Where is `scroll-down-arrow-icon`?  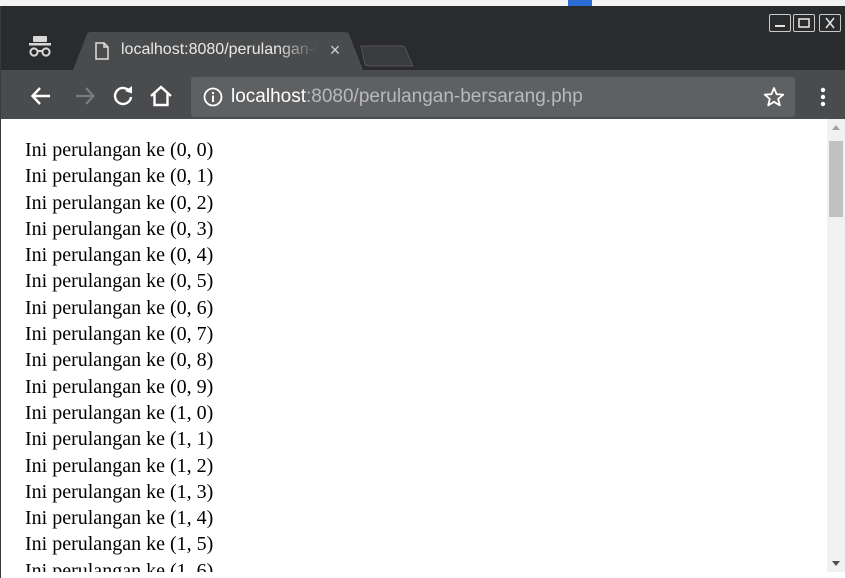
scroll-down-arrow-icon is located at coordinates (836, 563).